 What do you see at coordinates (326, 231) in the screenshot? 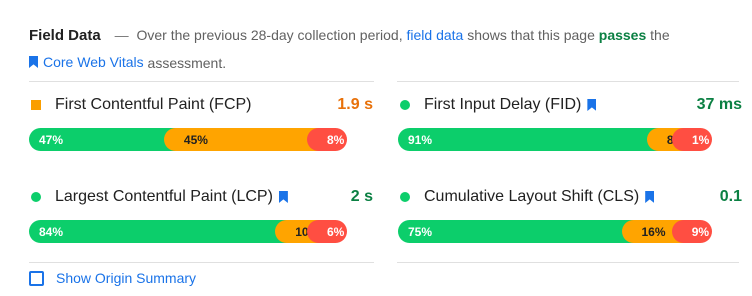
I see `slow-segment: 6%` at bounding box center [326, 231].